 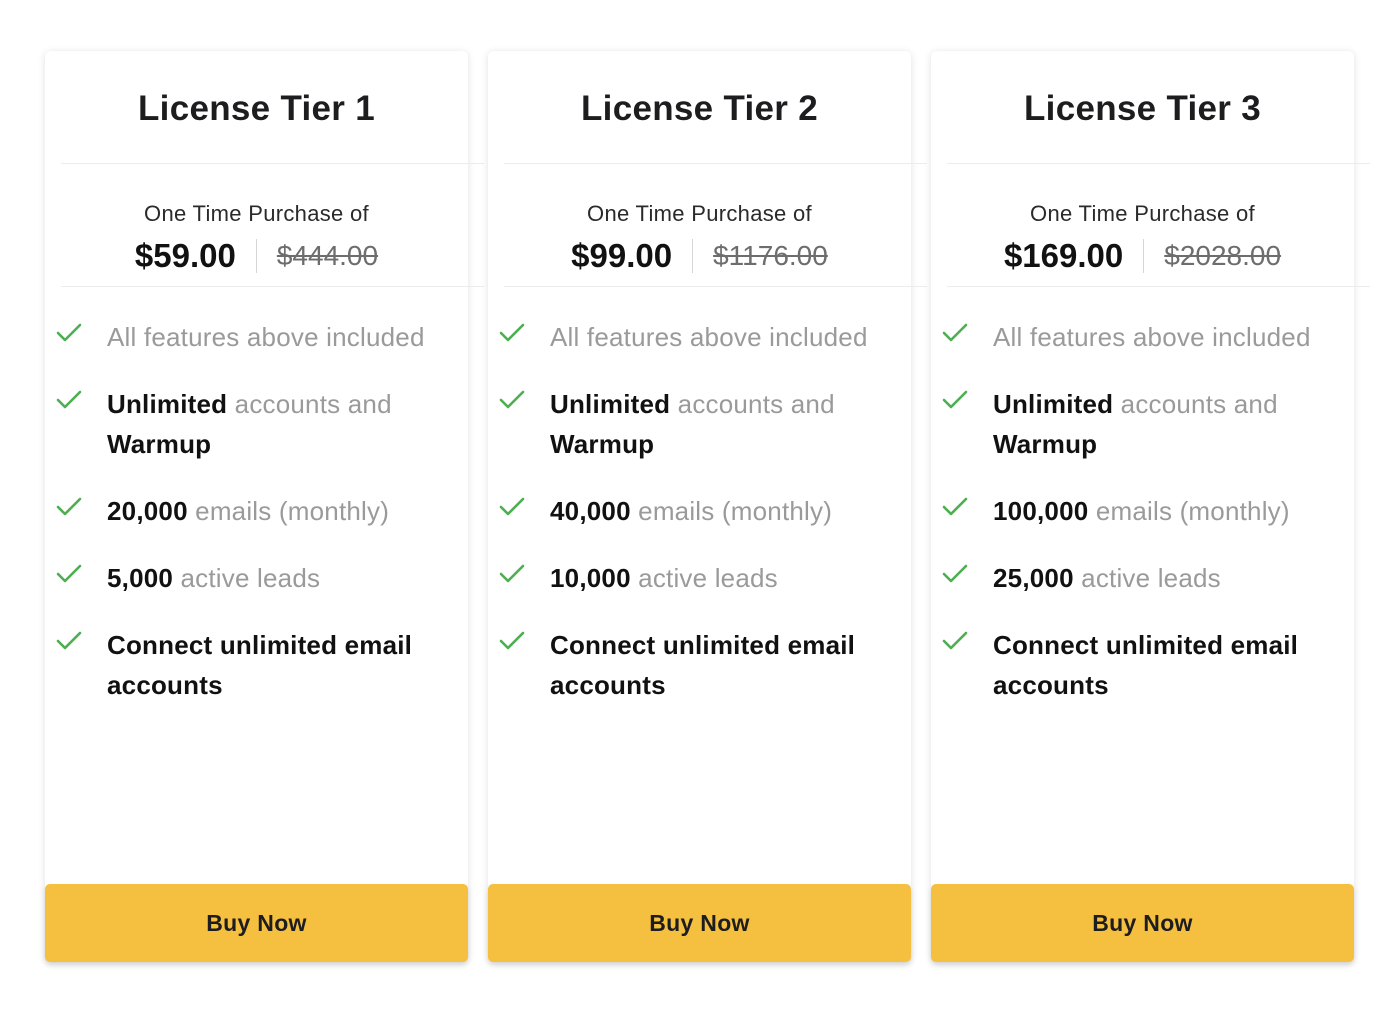 I want to click on feature-item: 25,000 active leads, so click(x=1137, y=578).